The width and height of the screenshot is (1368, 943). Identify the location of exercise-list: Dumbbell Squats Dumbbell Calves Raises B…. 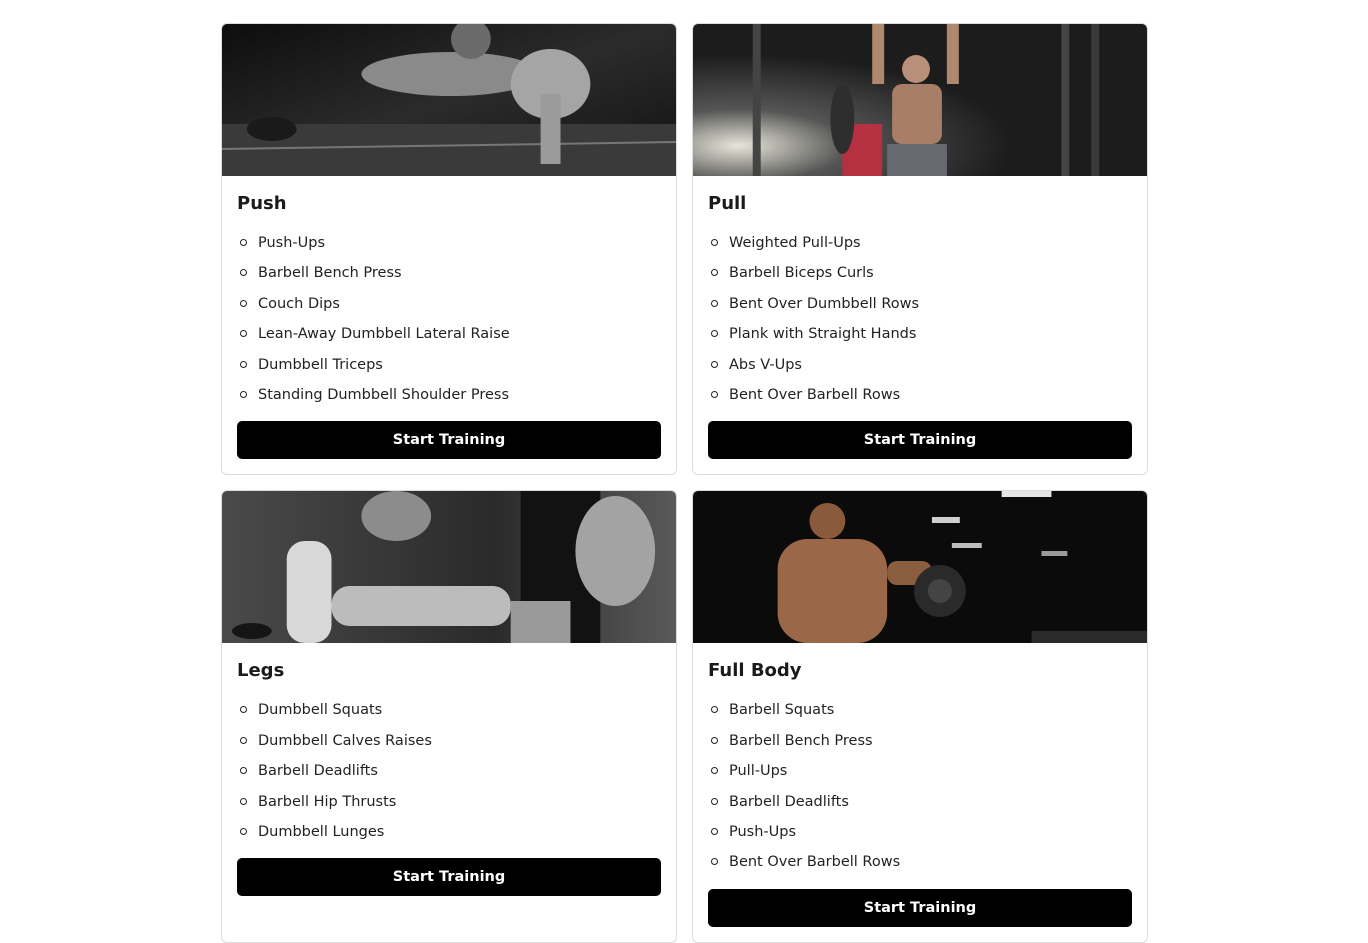
(449, 771).